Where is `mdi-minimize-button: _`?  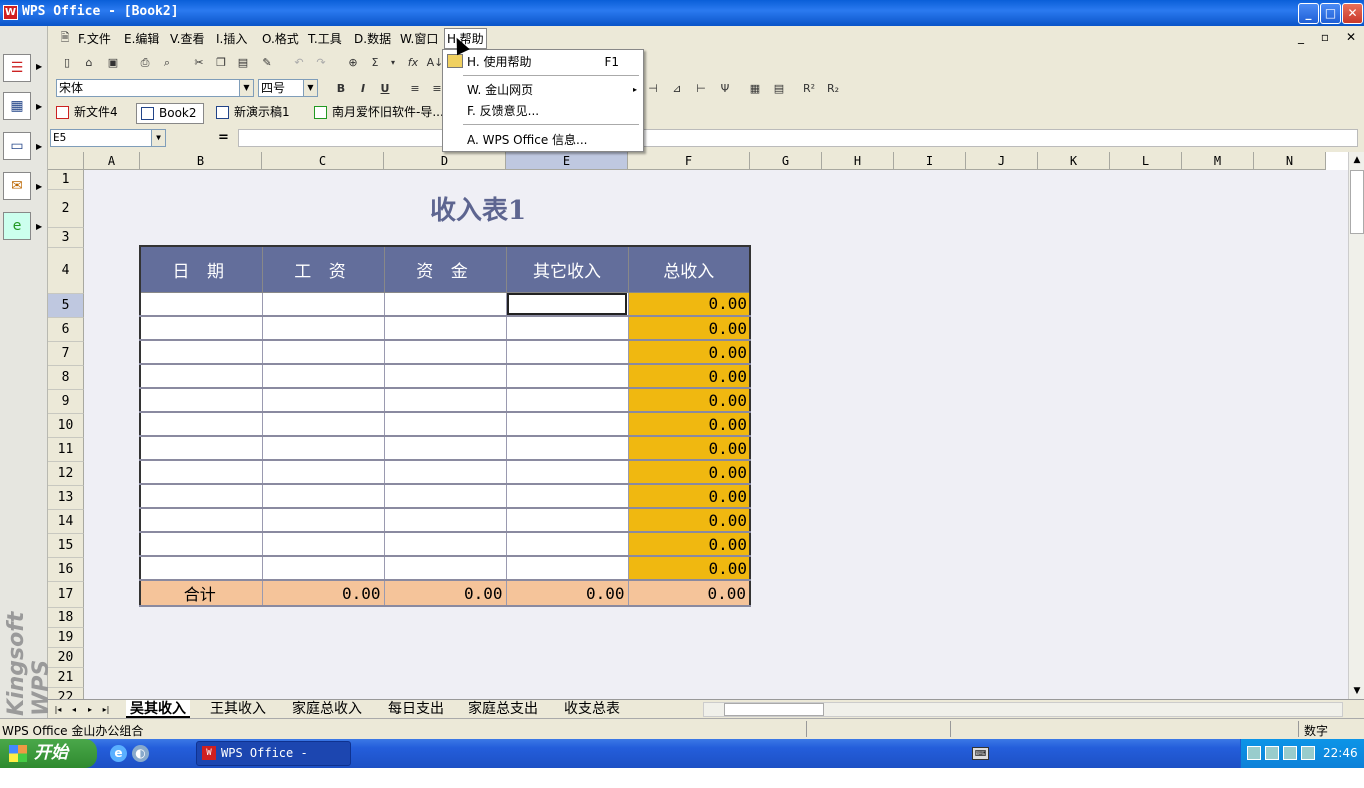 mdi-minimize-button: _ is located at coordinates (1301, 38).